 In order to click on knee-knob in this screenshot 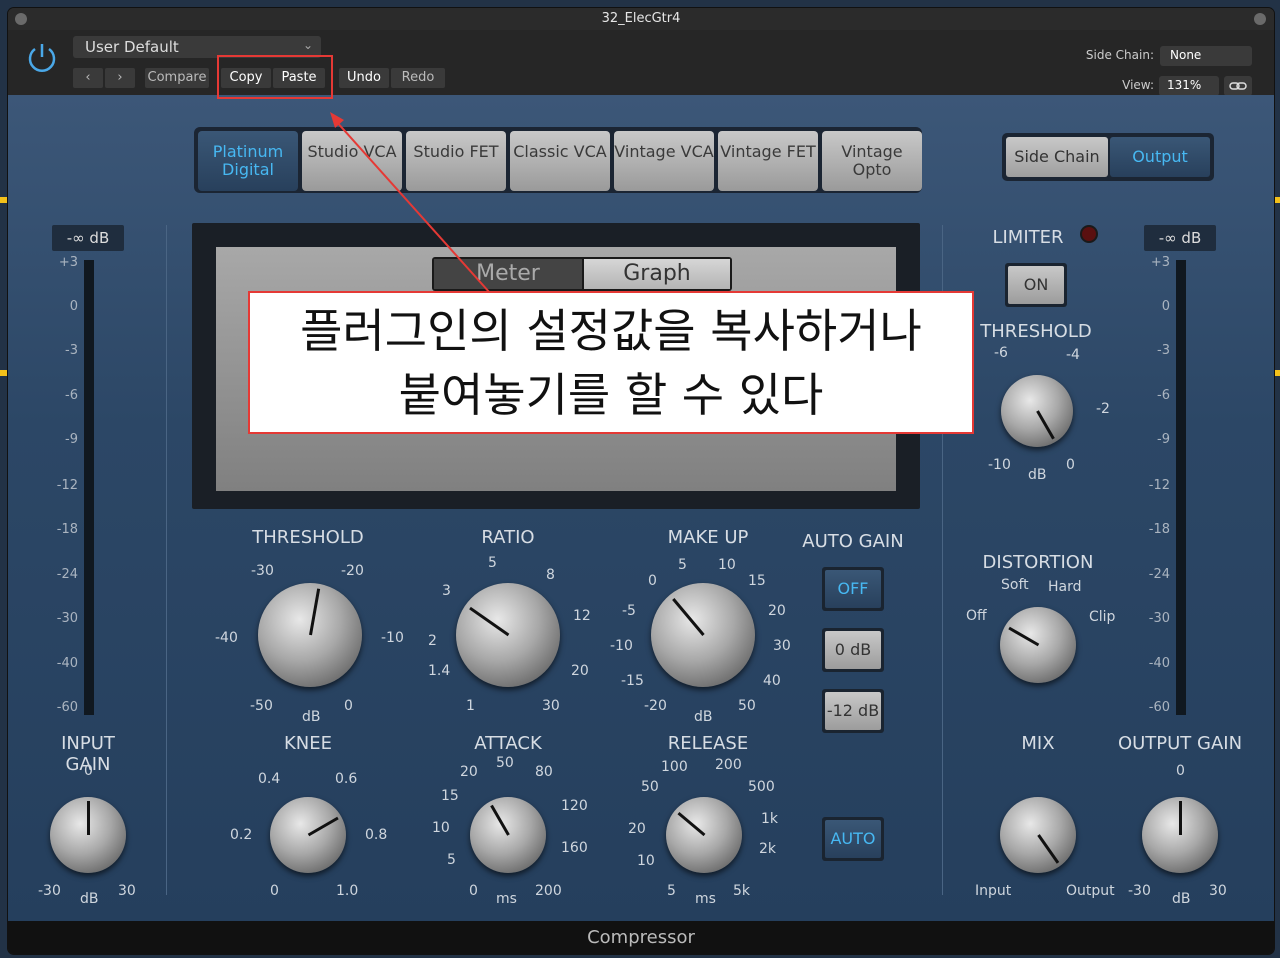, I will do `click(308, 835)`.